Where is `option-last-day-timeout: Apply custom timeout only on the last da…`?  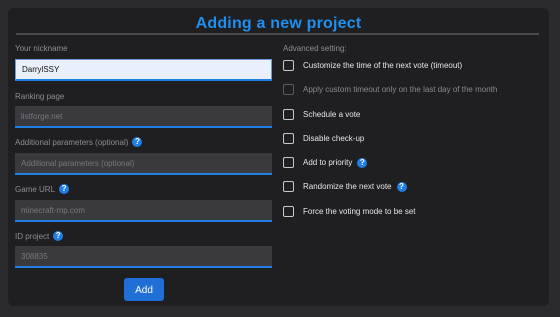 option-last-day-timeout: Apply custom timeout only on the last da… is located at coordinates (390, 89).